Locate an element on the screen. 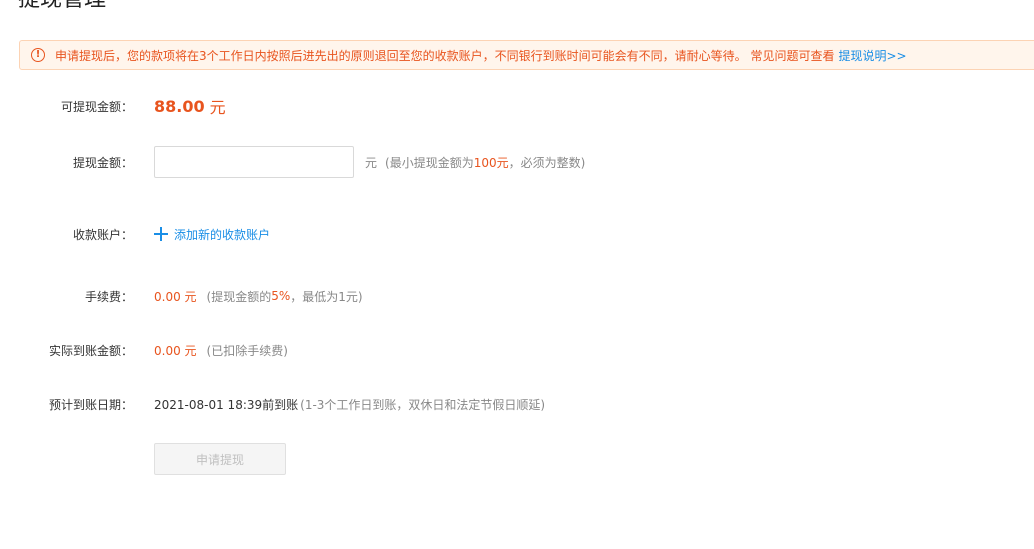 This screenshot has height=549, width=1034. page-title: 提现管理 is located at coordinates (62, 7).